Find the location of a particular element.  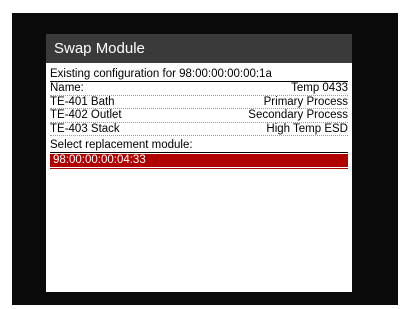

replacement-module-list: 98:00:00:00:04:33 is located at coordinates (199, 161).